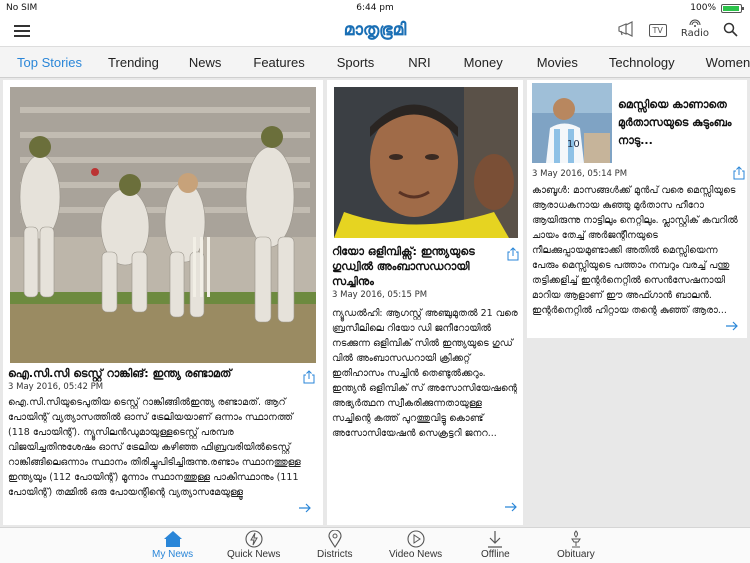 The height and width of the screenshot is (563, 750). Describe the element at coordinates (576, 554) in the screenshot. I see `nav-label: Obituary` at that location.